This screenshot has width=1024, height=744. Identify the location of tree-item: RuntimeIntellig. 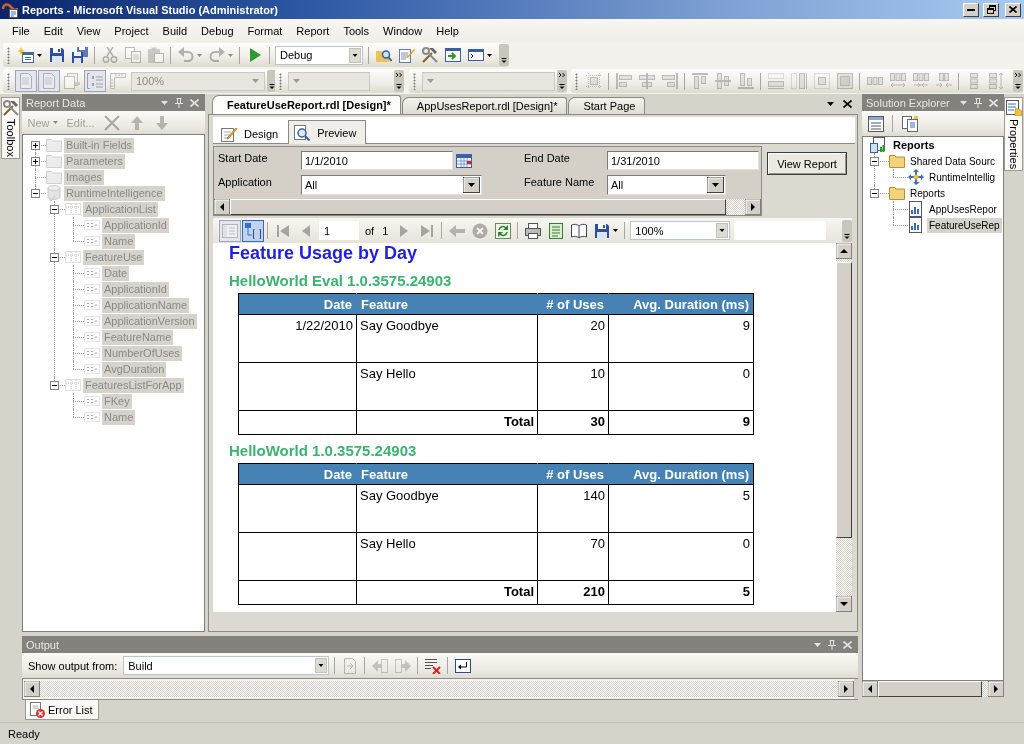
(962, 177).